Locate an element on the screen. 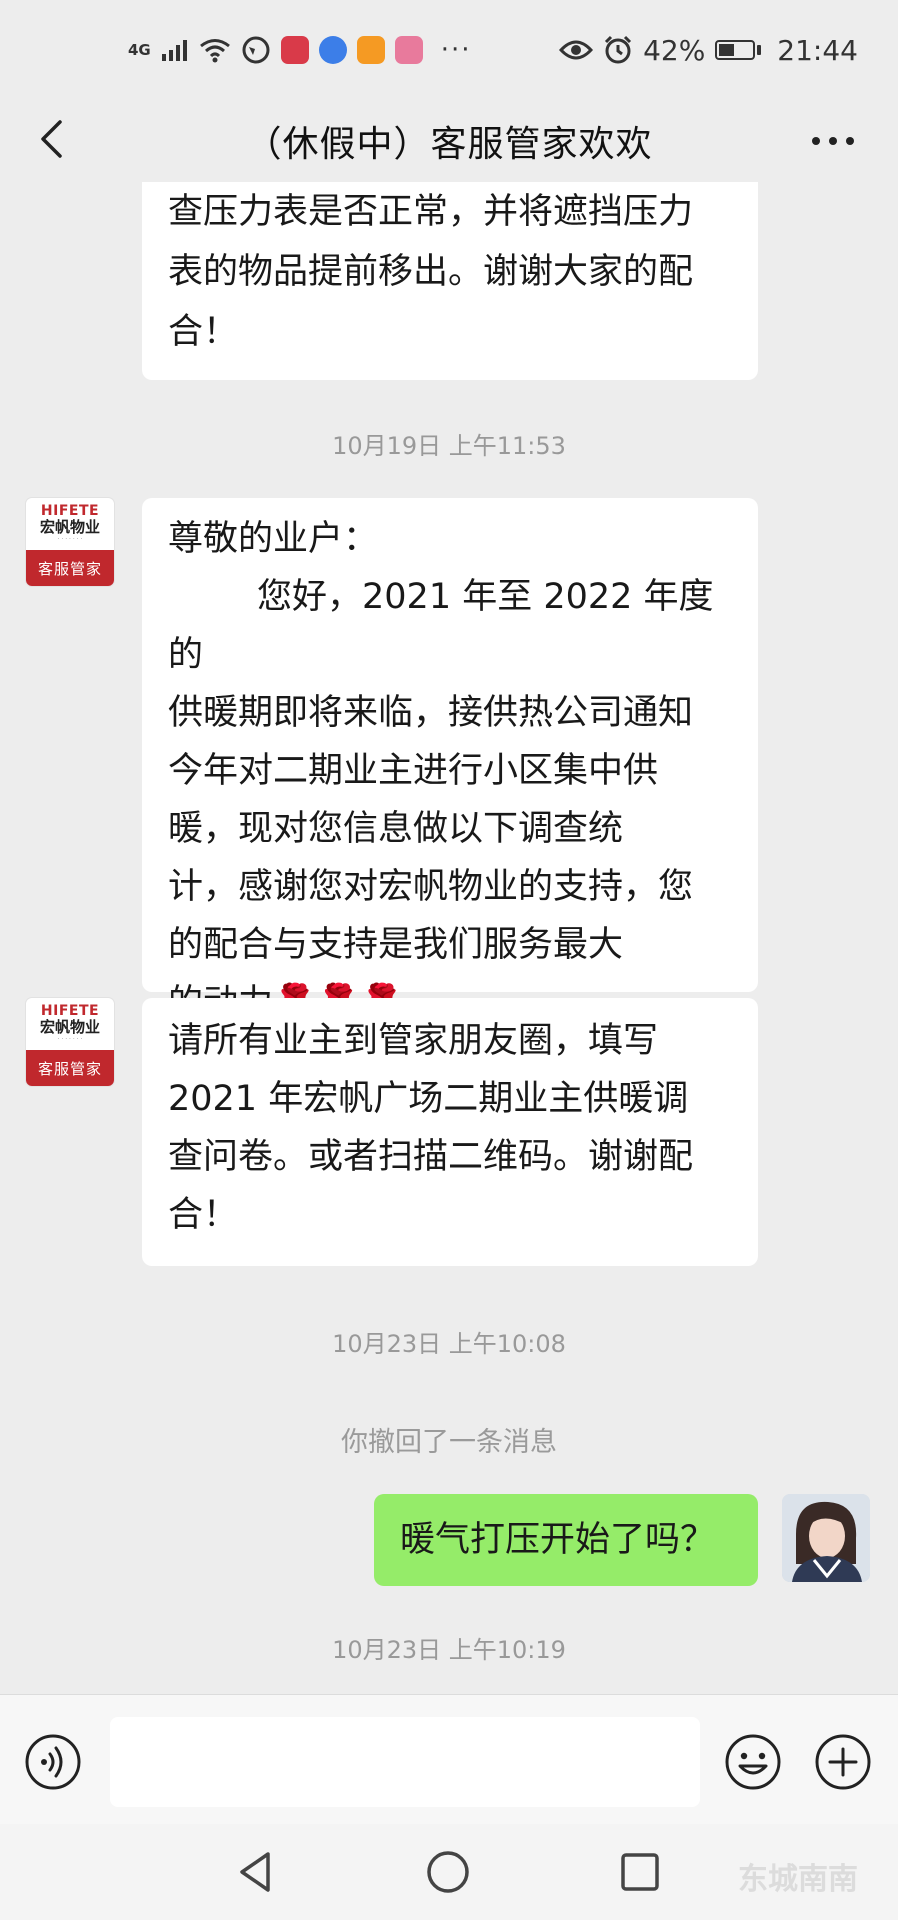 This screenshot has width=898, height=1920. app-icon-music is located at coordinates (332, 50).